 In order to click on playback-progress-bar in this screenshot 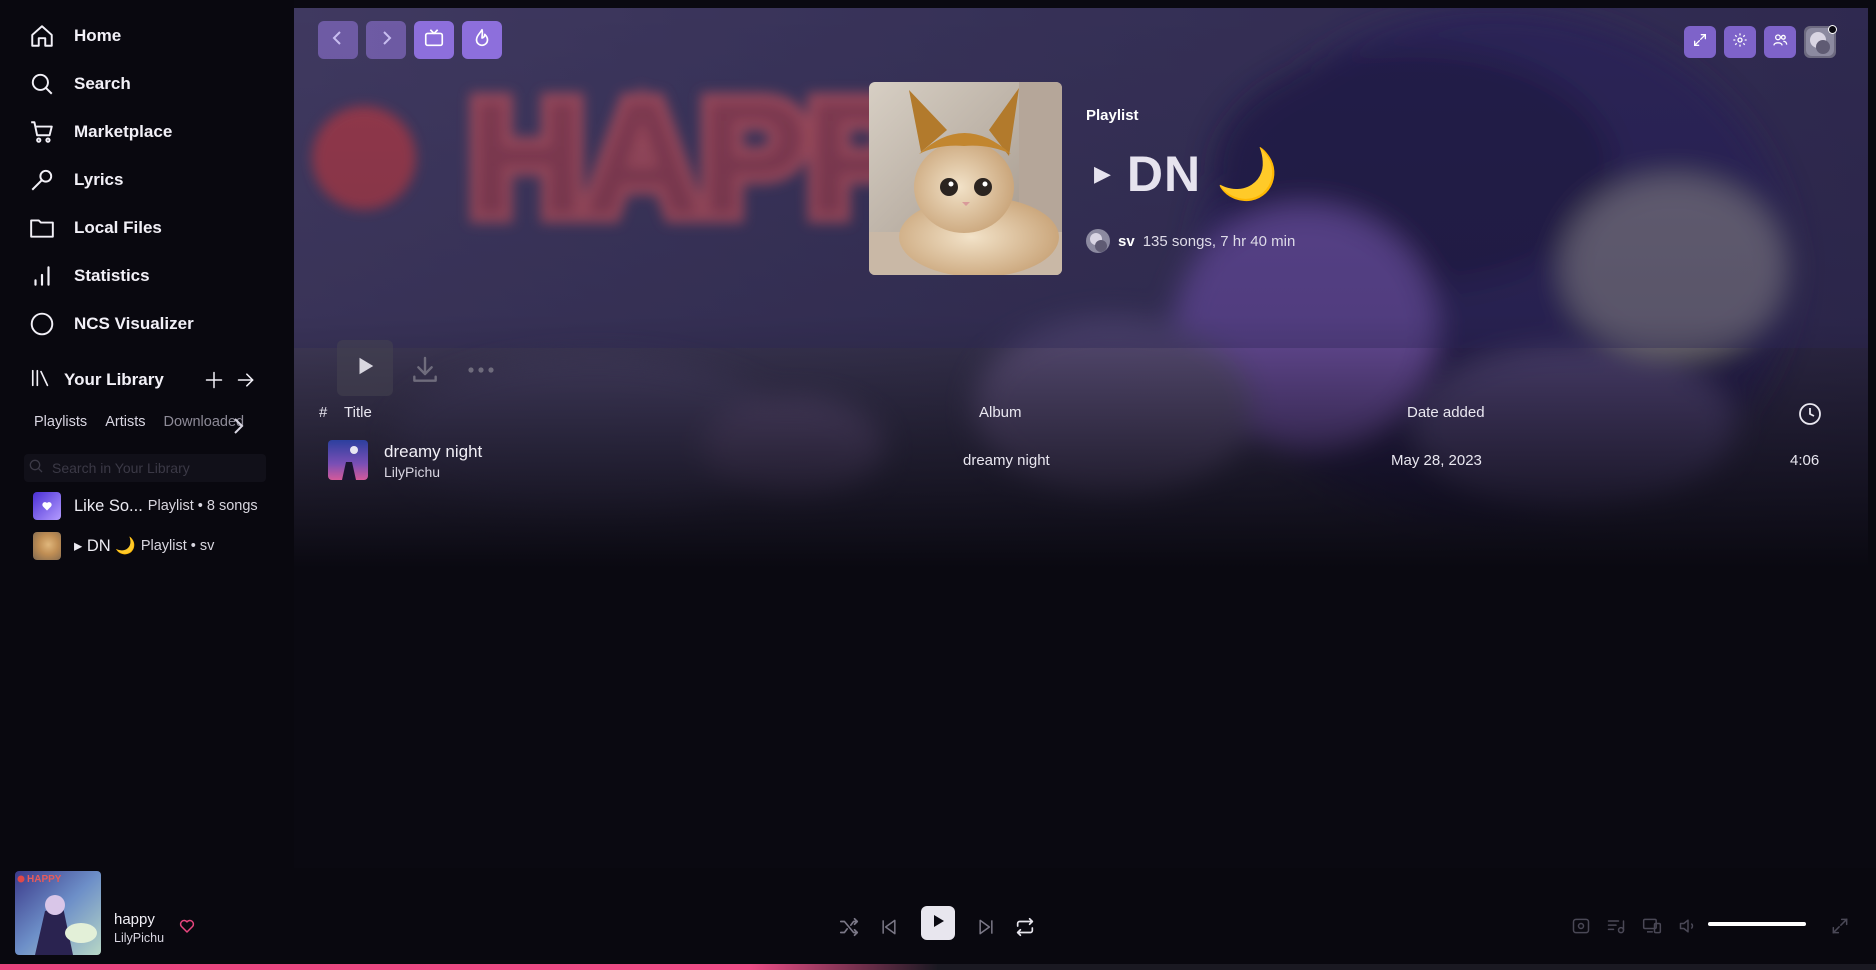, I will do `click(938, 967)`.